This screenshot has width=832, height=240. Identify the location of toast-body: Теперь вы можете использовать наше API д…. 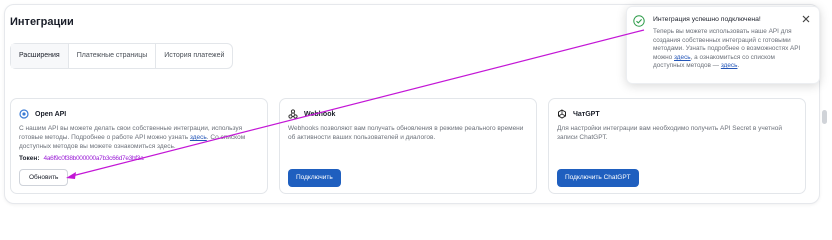
(727, 49).